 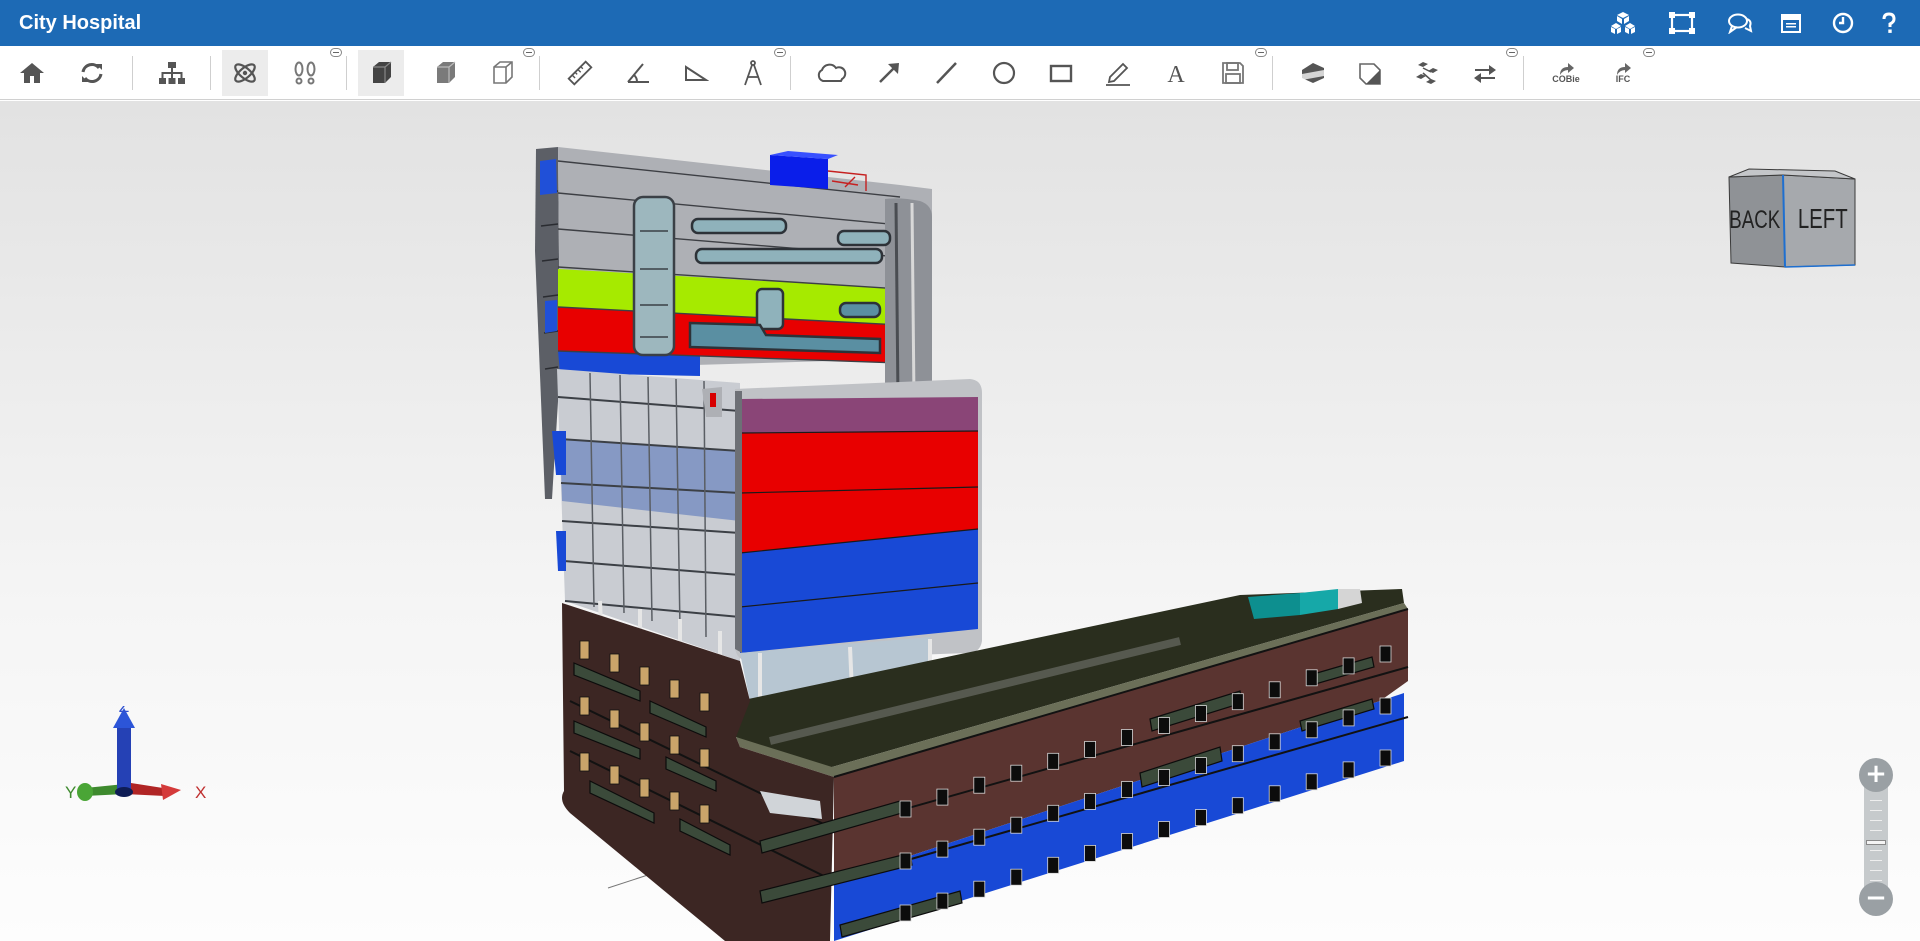 I want to click on line-markup-icon, so click(x=946, y=73).